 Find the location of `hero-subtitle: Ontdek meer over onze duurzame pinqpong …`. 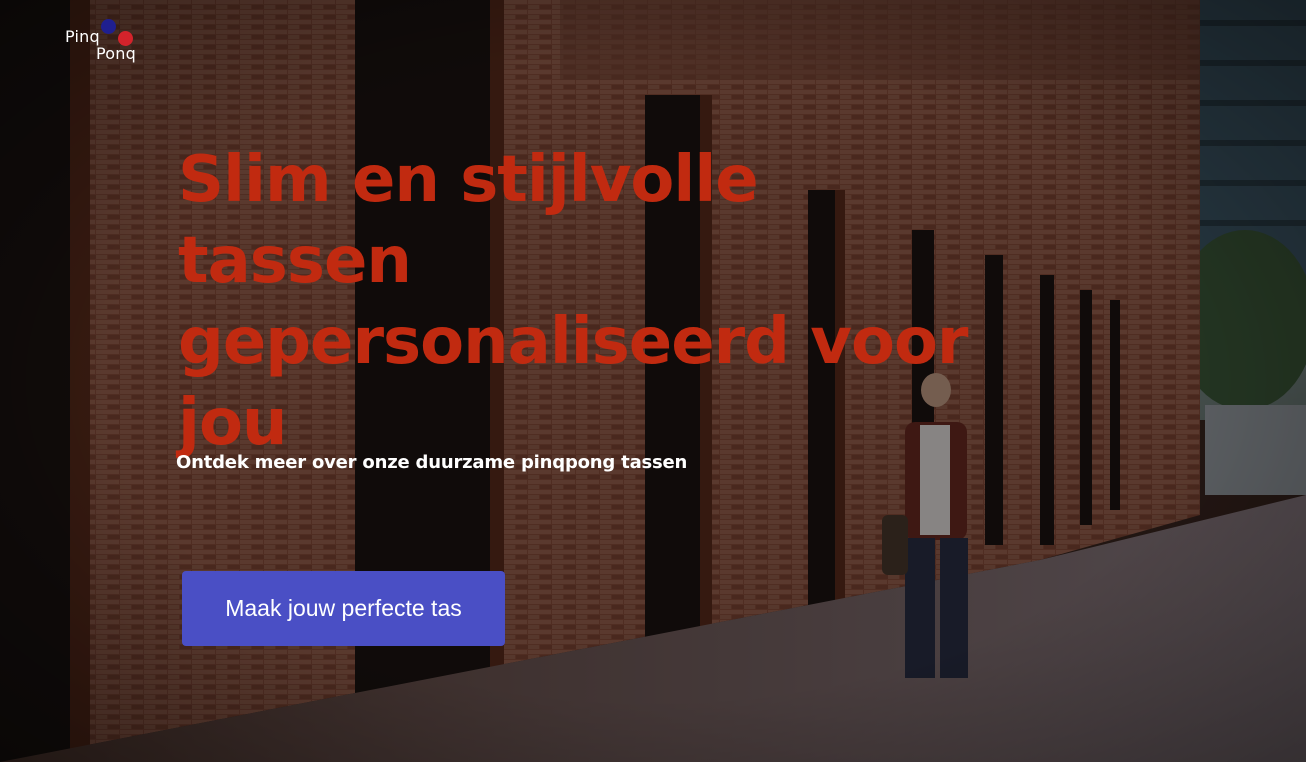

hero-subtitle: Ontdek meer over onze duurzame pinqpong … is located at coordinates (432, 462).